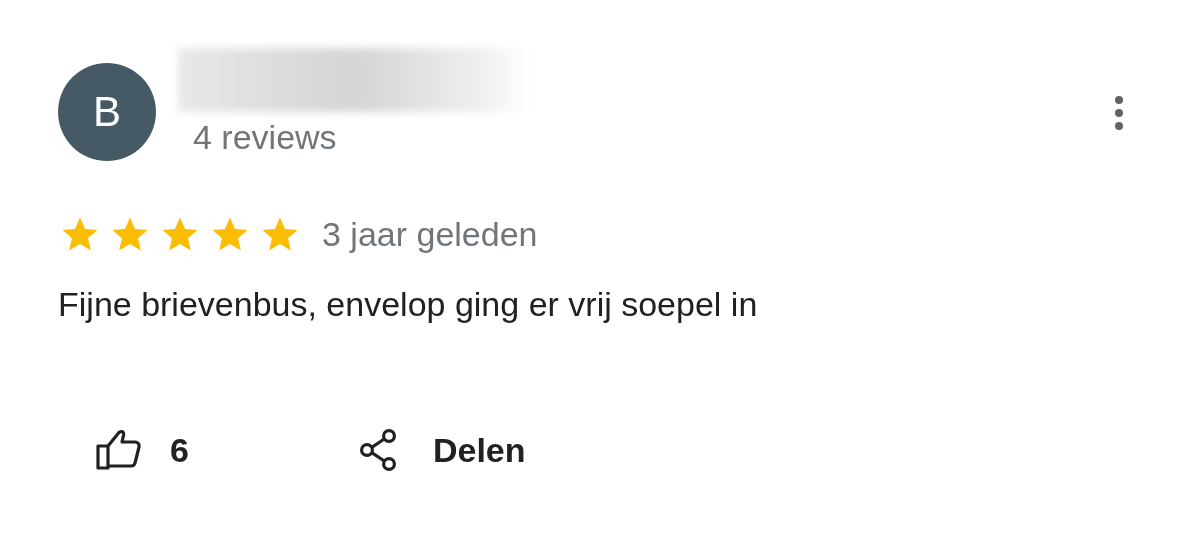  I want to click on more-options-icon, so click(1119, 113).